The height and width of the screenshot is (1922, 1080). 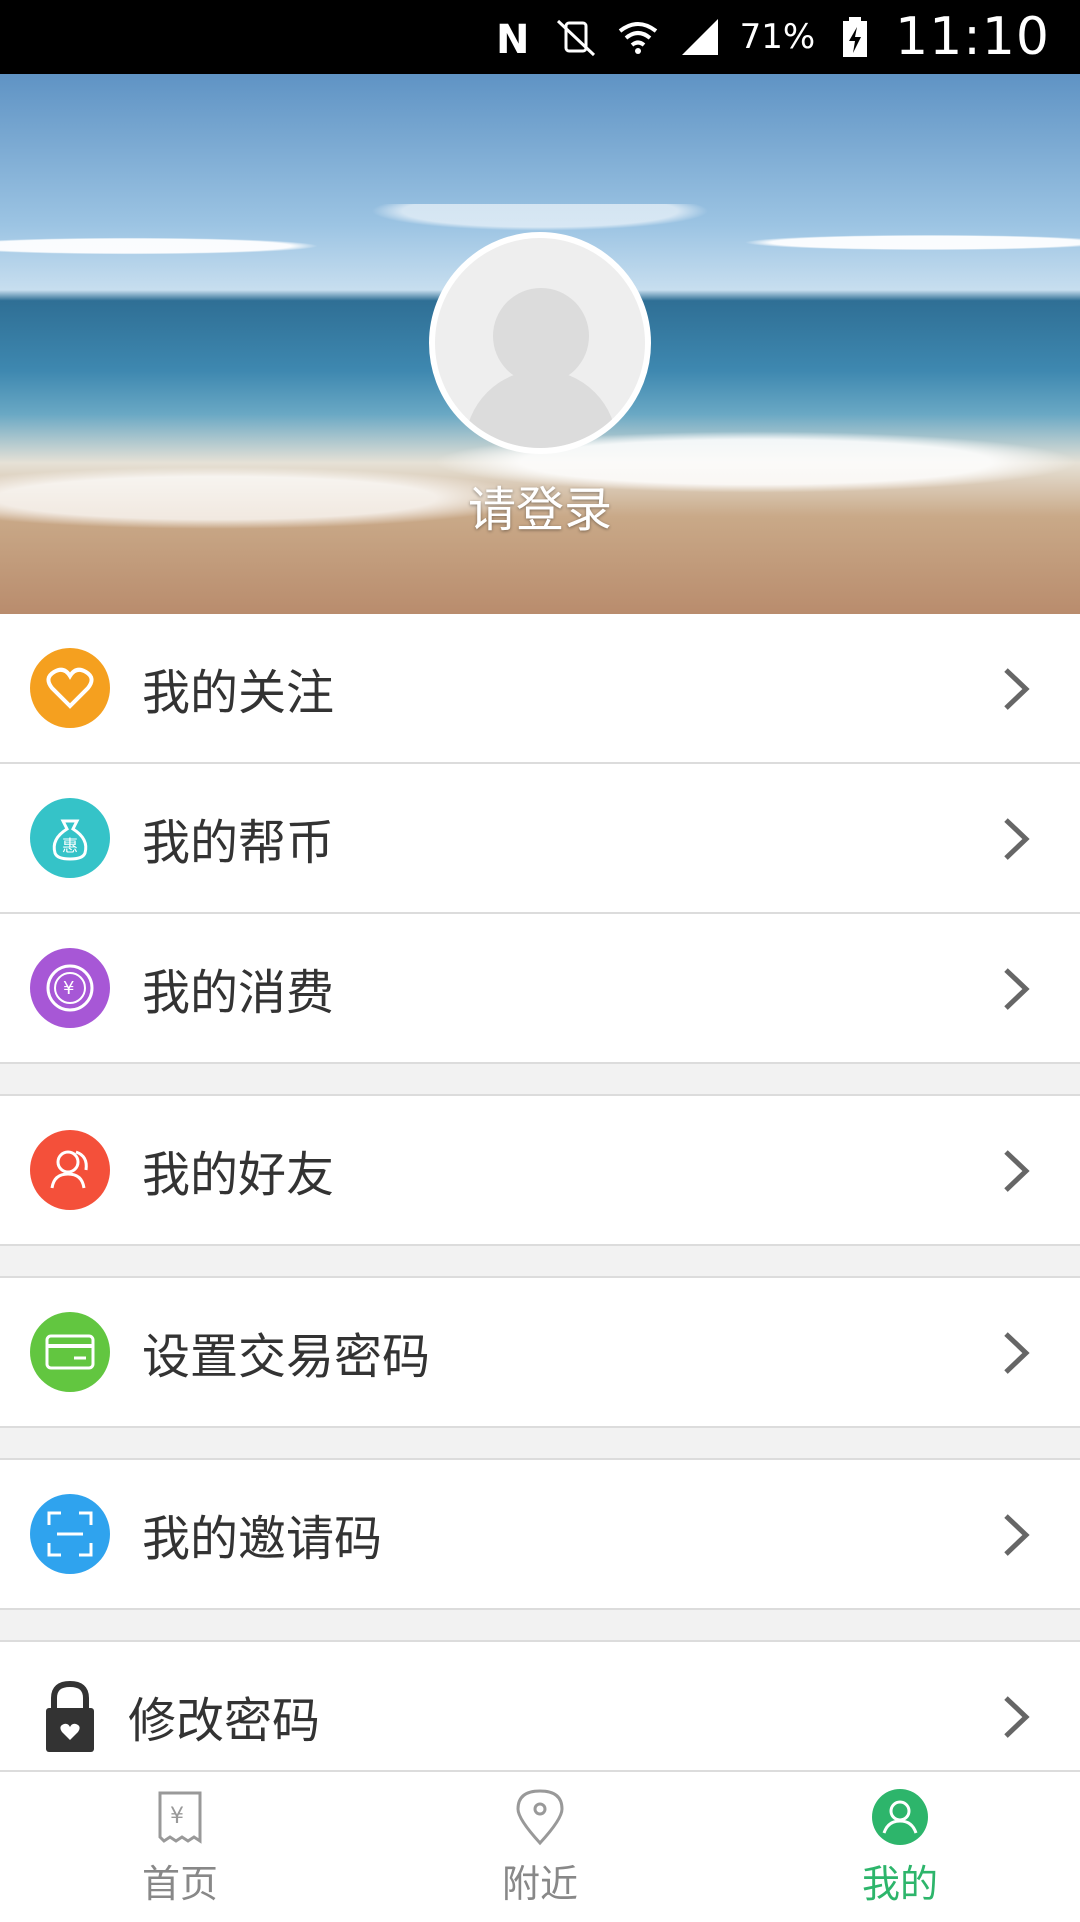 What do you see at coordinates (900, 1847) in the screenshot?
I see `tab-mine: 我的` at bounding box center [900, 1847].